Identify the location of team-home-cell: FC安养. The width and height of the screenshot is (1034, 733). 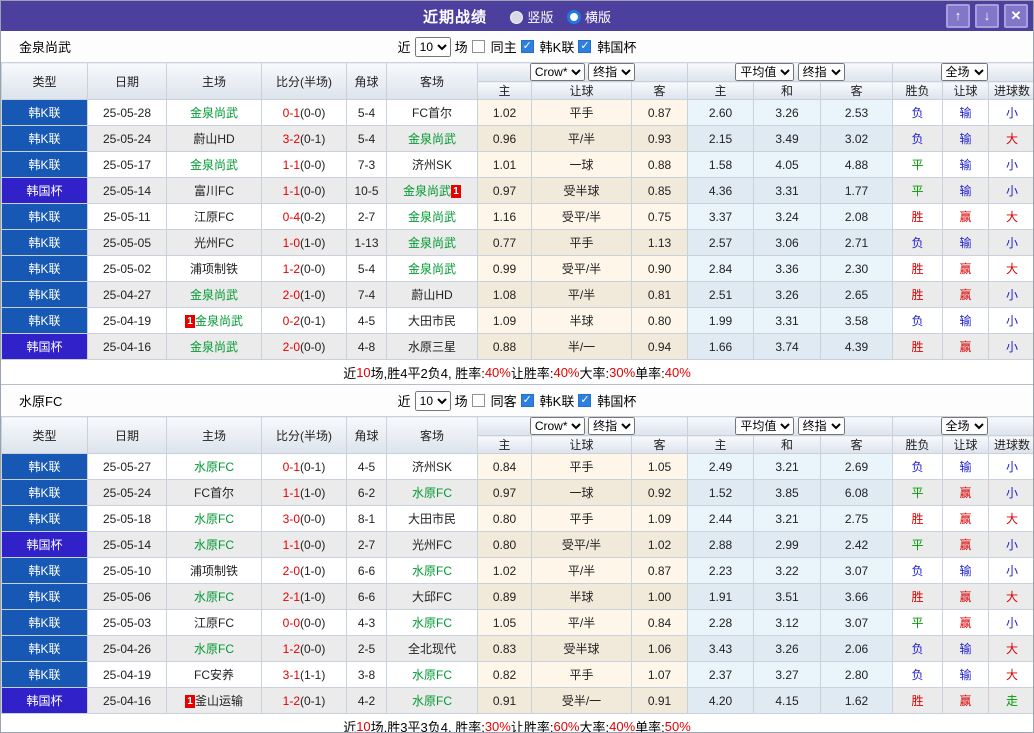
(214, 674).